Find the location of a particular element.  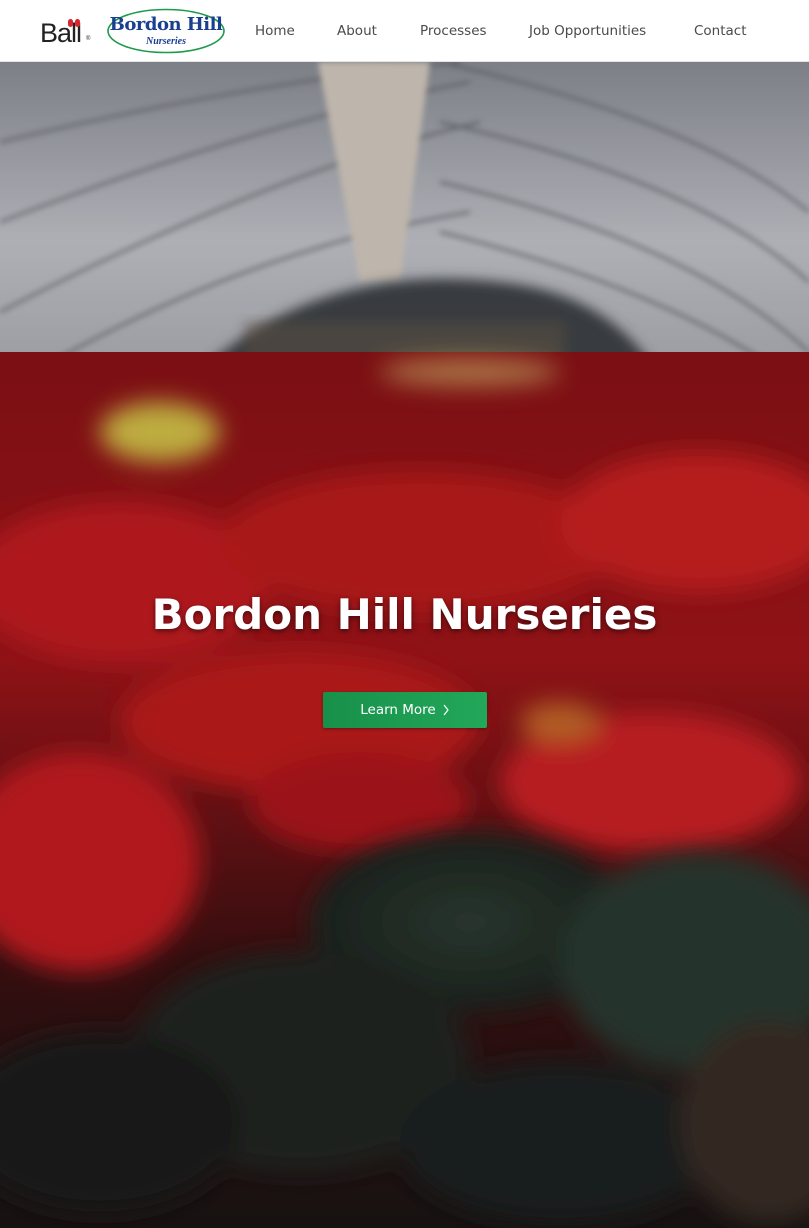

nav-home: Home is located at coordinates (275, 31).